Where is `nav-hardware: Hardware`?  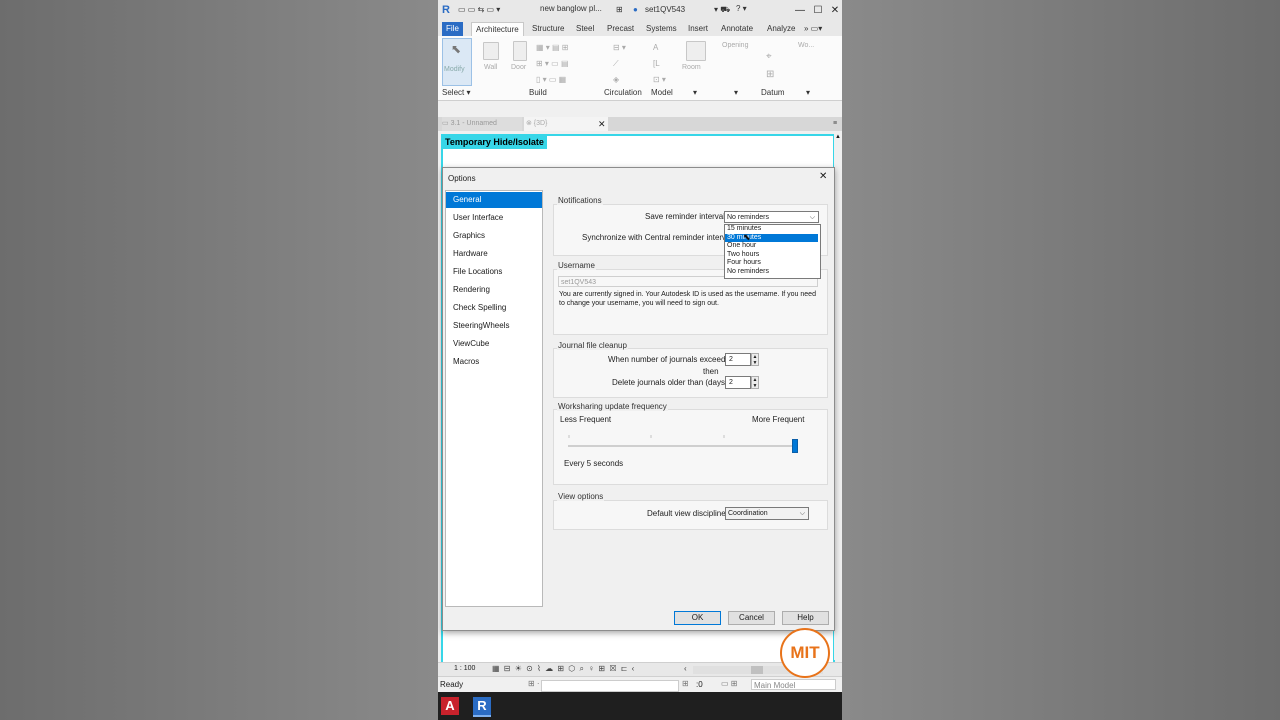
nav-hardware: Hardware is located at coordinates (494, 254).